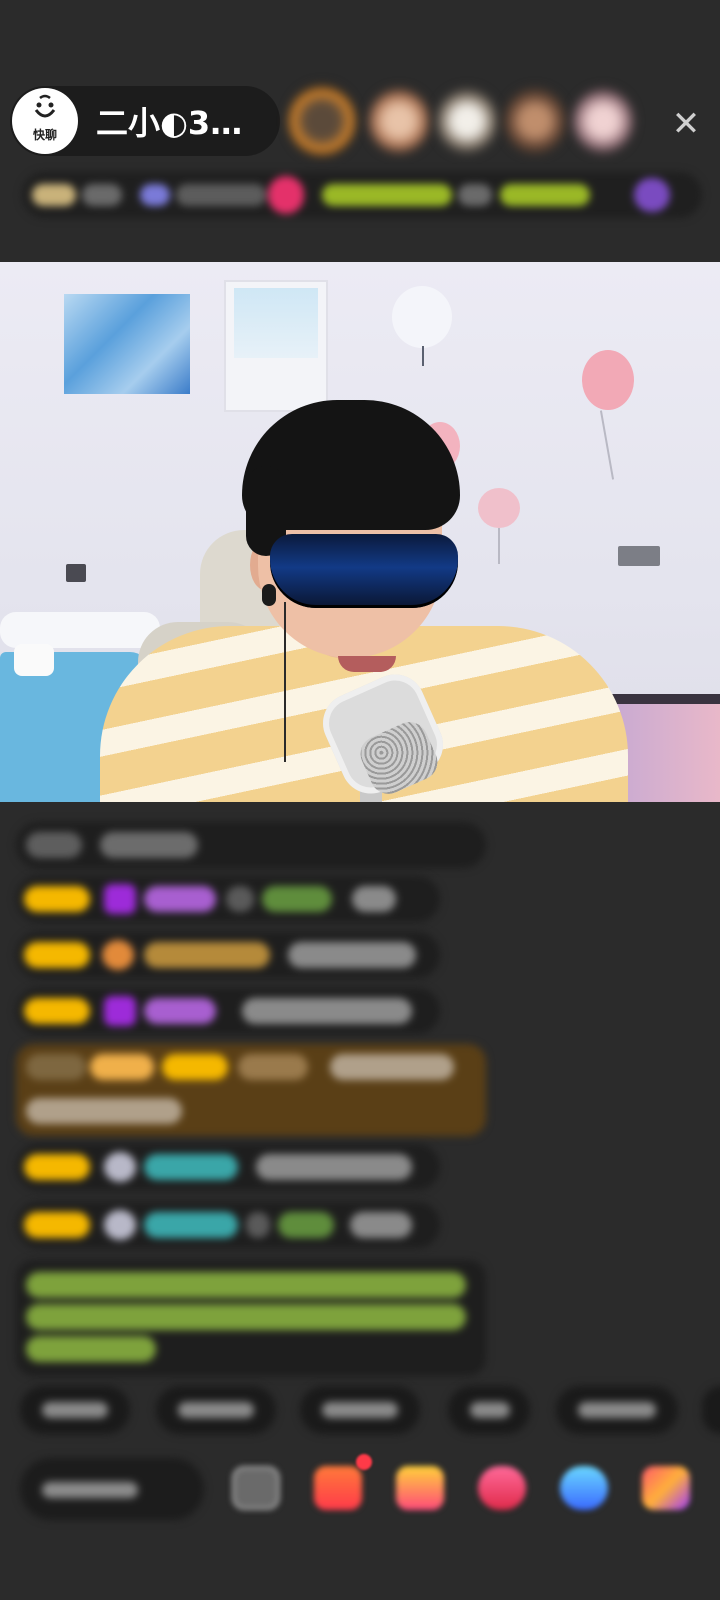  I want to click on app-logo: 快聊, so click(45, 121).